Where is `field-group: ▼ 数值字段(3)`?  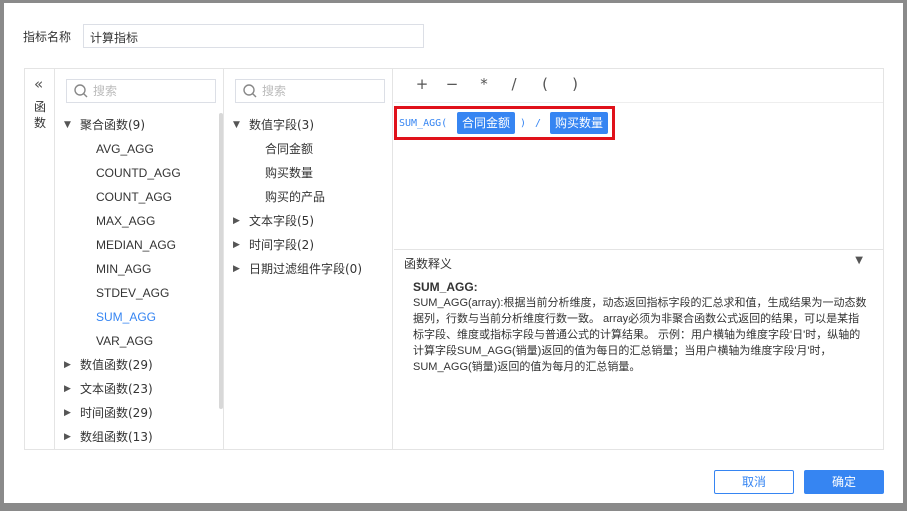 field-group: ▼ 数值字段(3) is located at coordinates (309, 125).